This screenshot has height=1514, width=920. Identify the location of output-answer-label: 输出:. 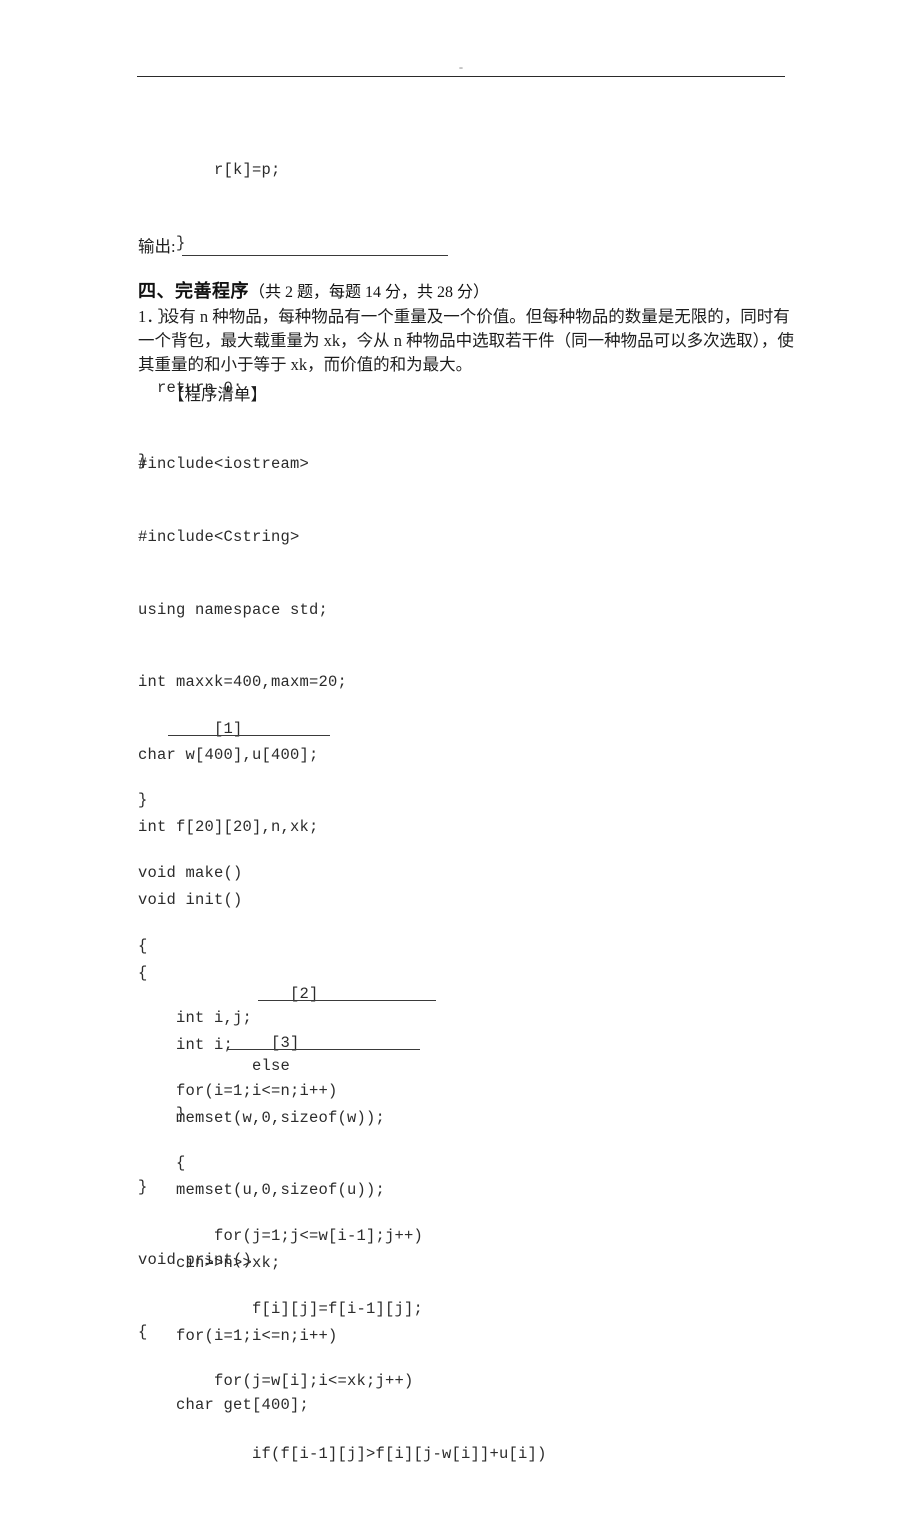
(157, 246).